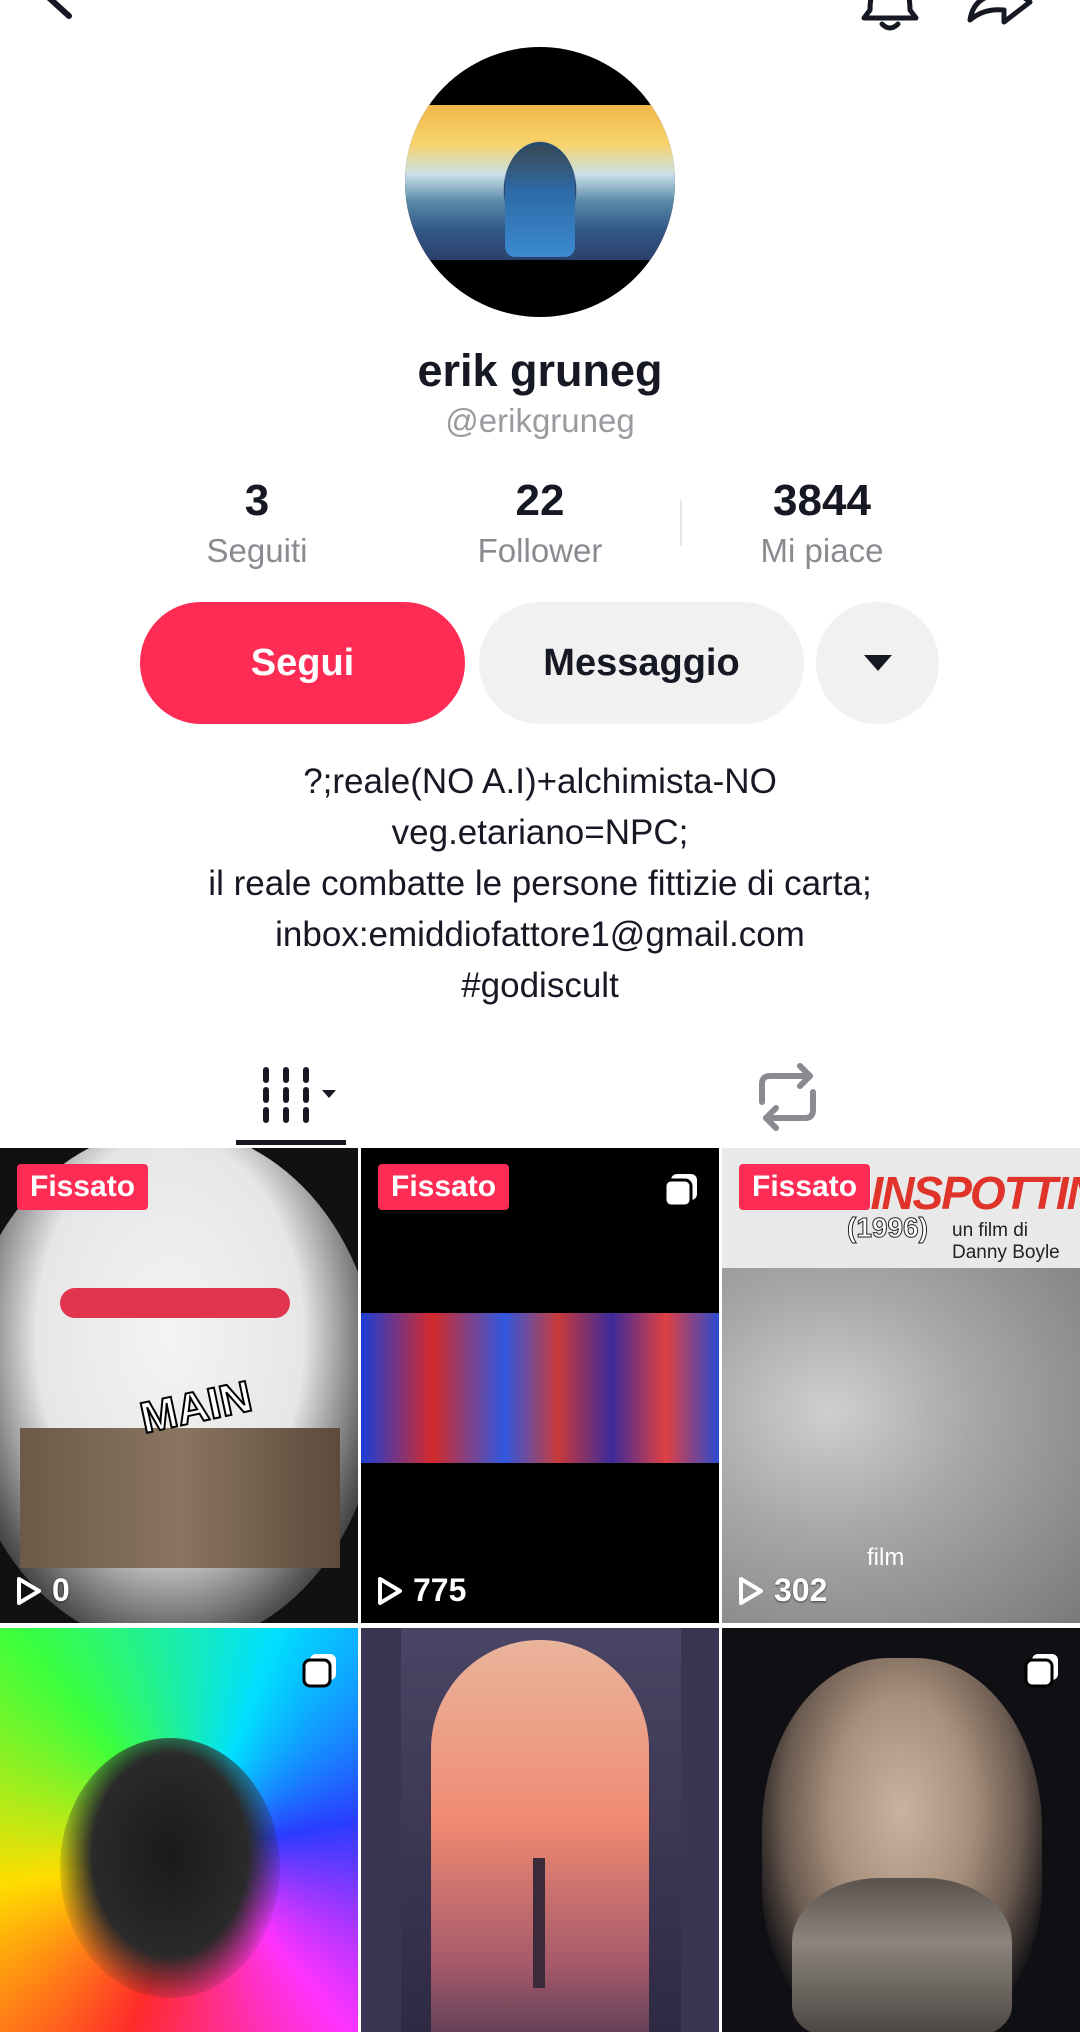 The height and width of the screenshot is (2032, 1080). Describe the element at coordinates (822, 550) in the screenshot. I see `stat-likes-label: Mi piace` at that location.